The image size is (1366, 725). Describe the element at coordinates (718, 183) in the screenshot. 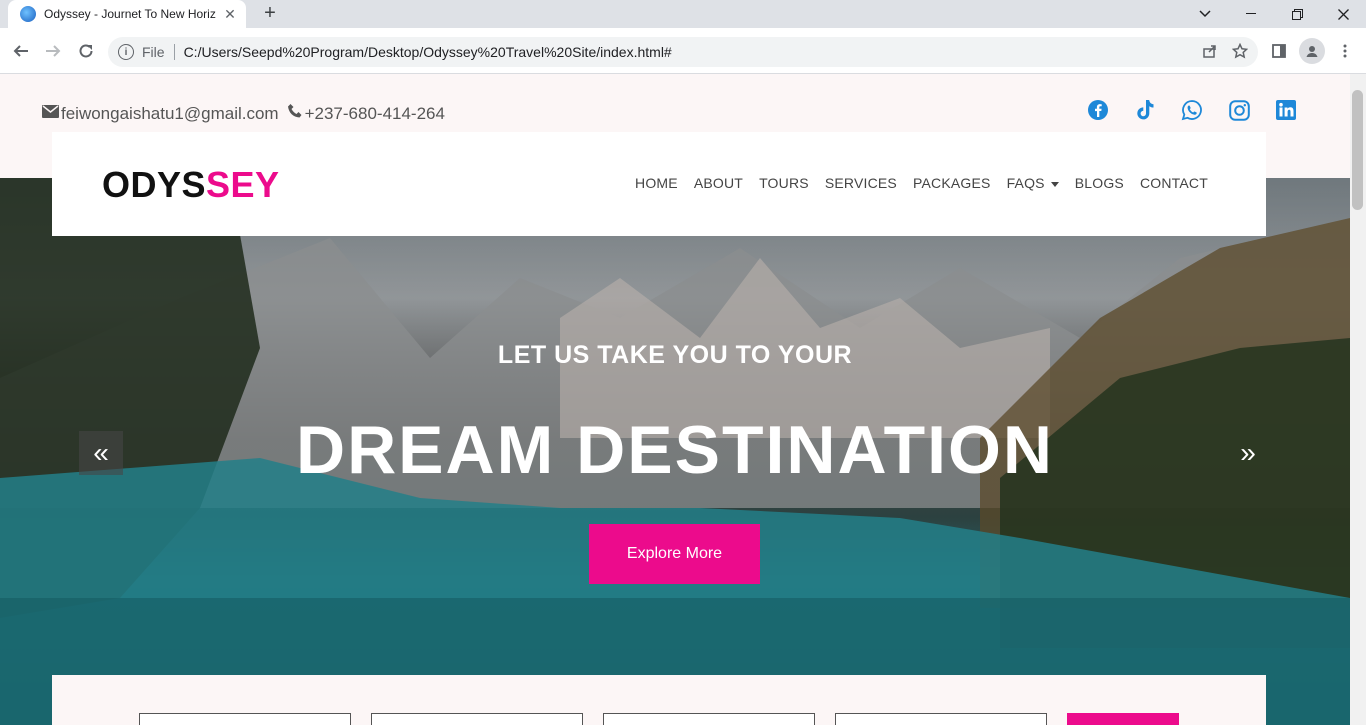

I see `nav-item-about: ABOUT` at that location.